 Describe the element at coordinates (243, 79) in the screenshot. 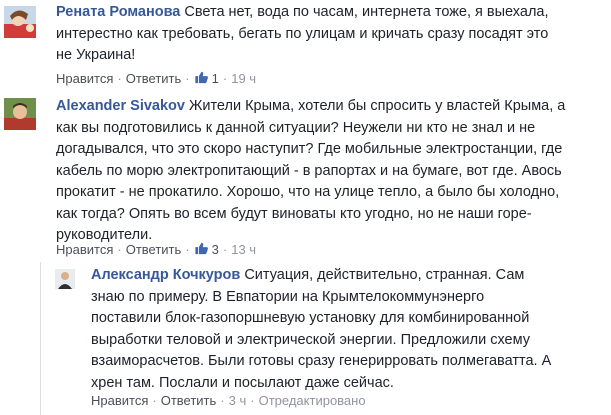

I see `timestamp: 19 ч` at that location.